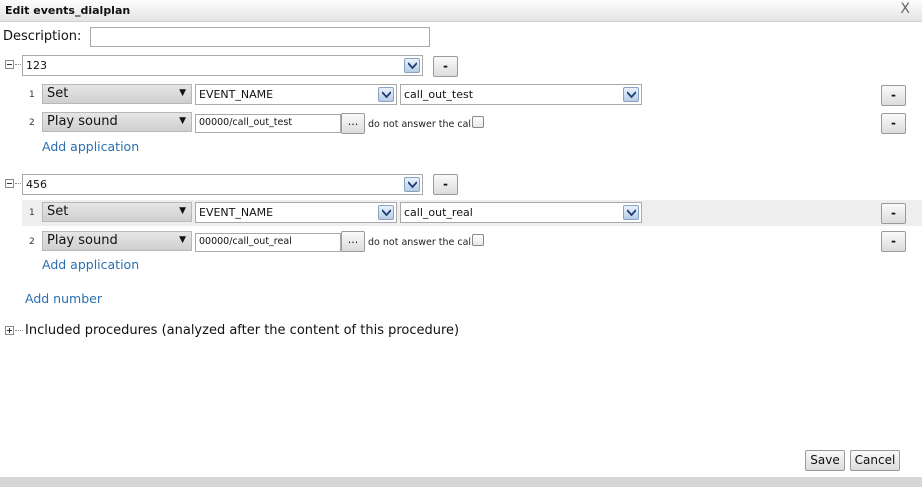  Describe the element at coordinates (222, 65) in the screenshot. I see `number-combo: 123` at that location.